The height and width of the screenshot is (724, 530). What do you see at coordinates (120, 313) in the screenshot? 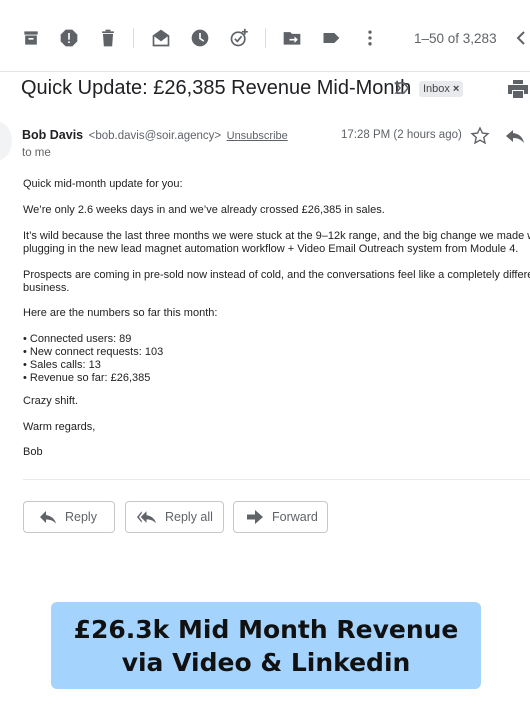
I see `body-paragraph: Here are the numbers so far this month:` at bounding box center [120, 313].